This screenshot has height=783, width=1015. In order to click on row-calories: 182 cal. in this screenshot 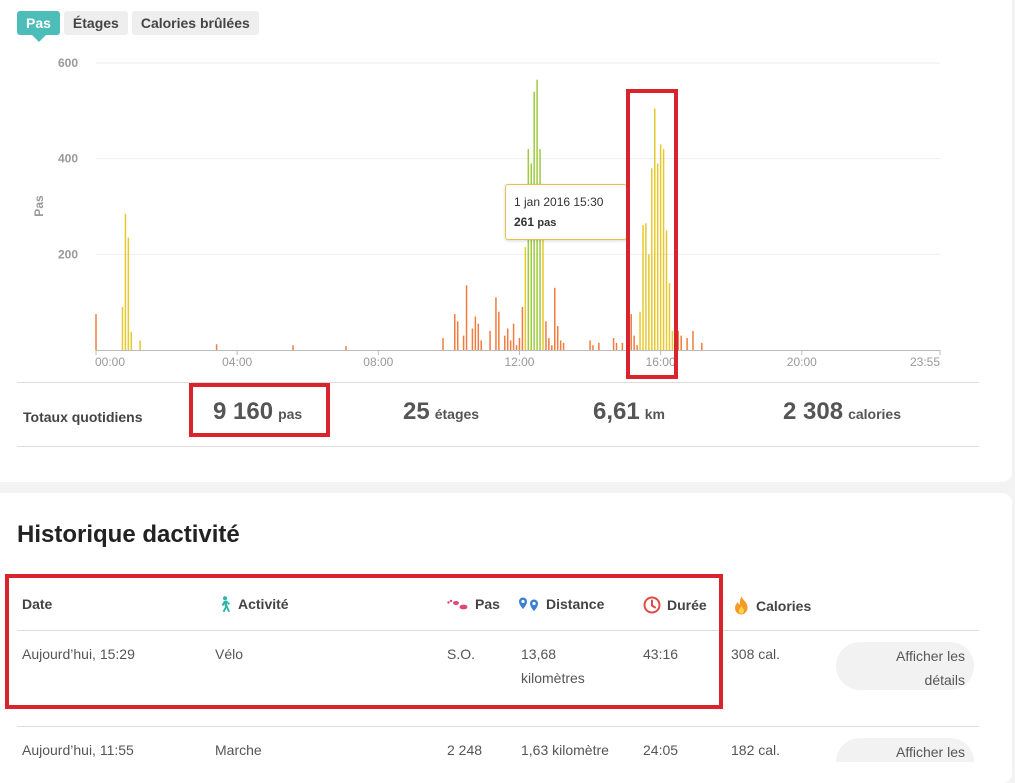, I will do `click(756, 750)`.